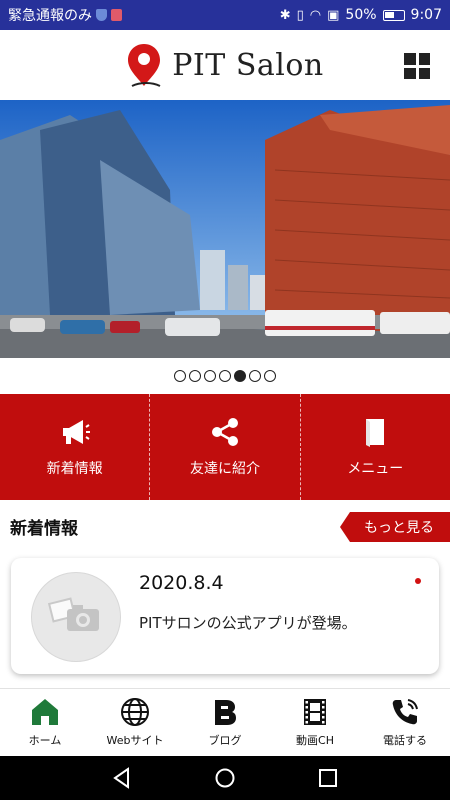 Image resolution: width=450 pixels, height=800 pixels. What do you see at coordinates (248, 65) in the screenshot?
I see `brand-name: PIT Salon` at bounding box center [248, 65].